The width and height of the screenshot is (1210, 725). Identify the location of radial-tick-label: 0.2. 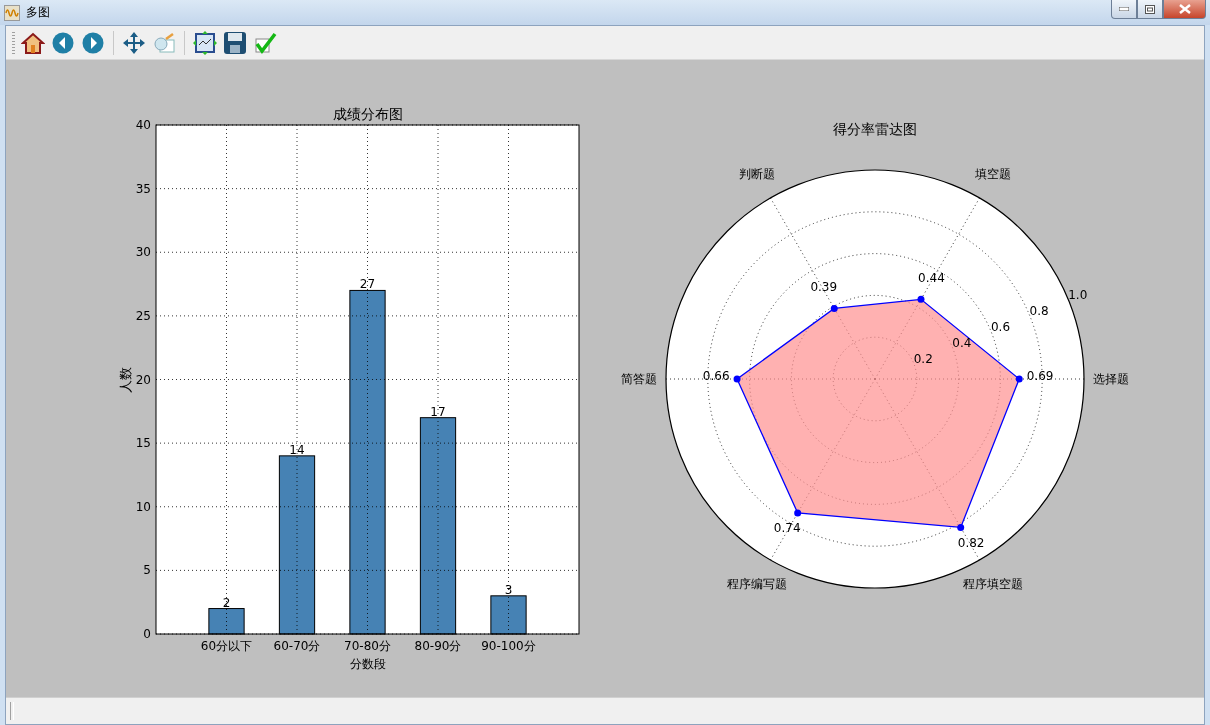
(923, 359).